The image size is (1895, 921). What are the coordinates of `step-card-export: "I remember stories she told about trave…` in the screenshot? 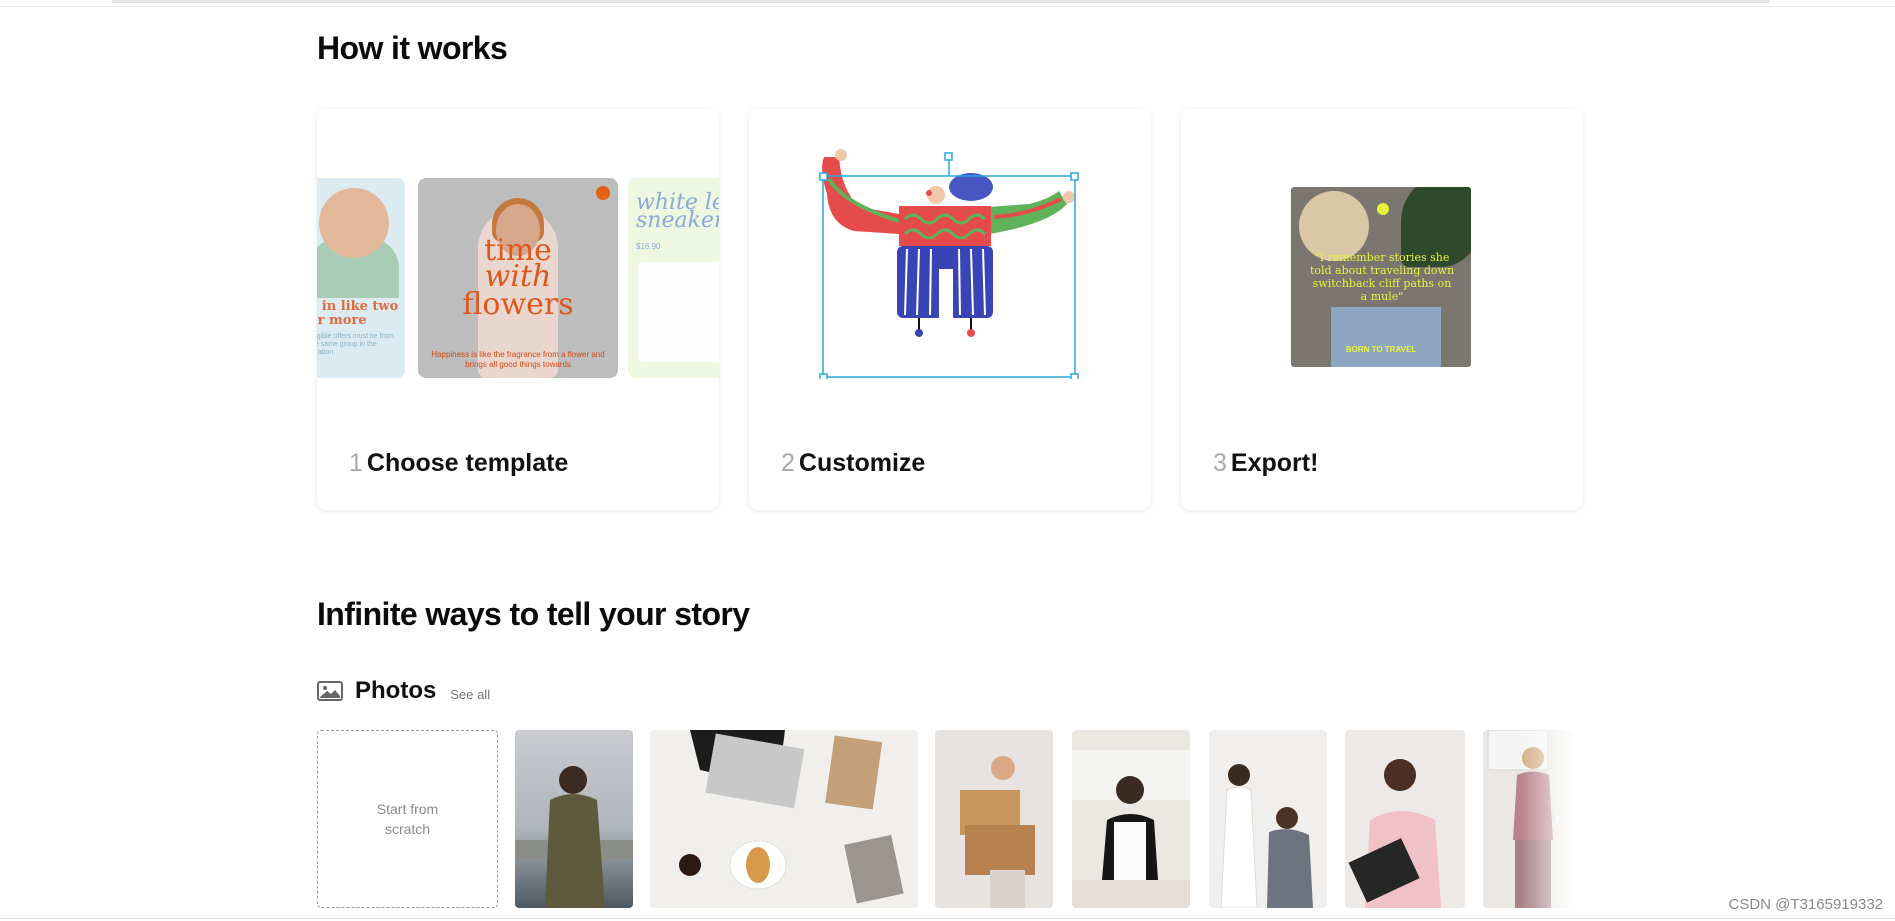 It's located at (1382, 309).